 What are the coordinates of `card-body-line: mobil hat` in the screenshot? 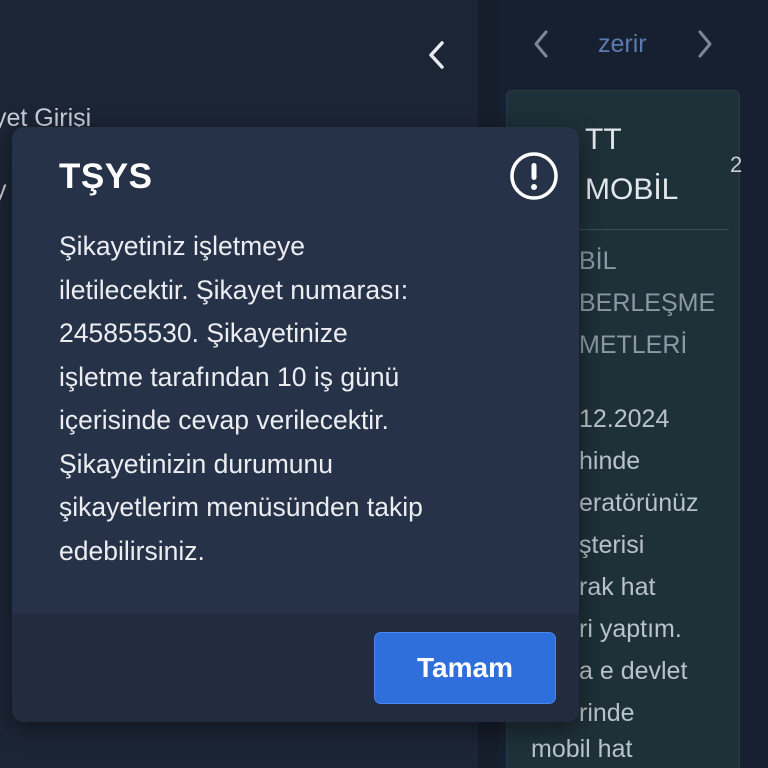 It's located at (582, 749).